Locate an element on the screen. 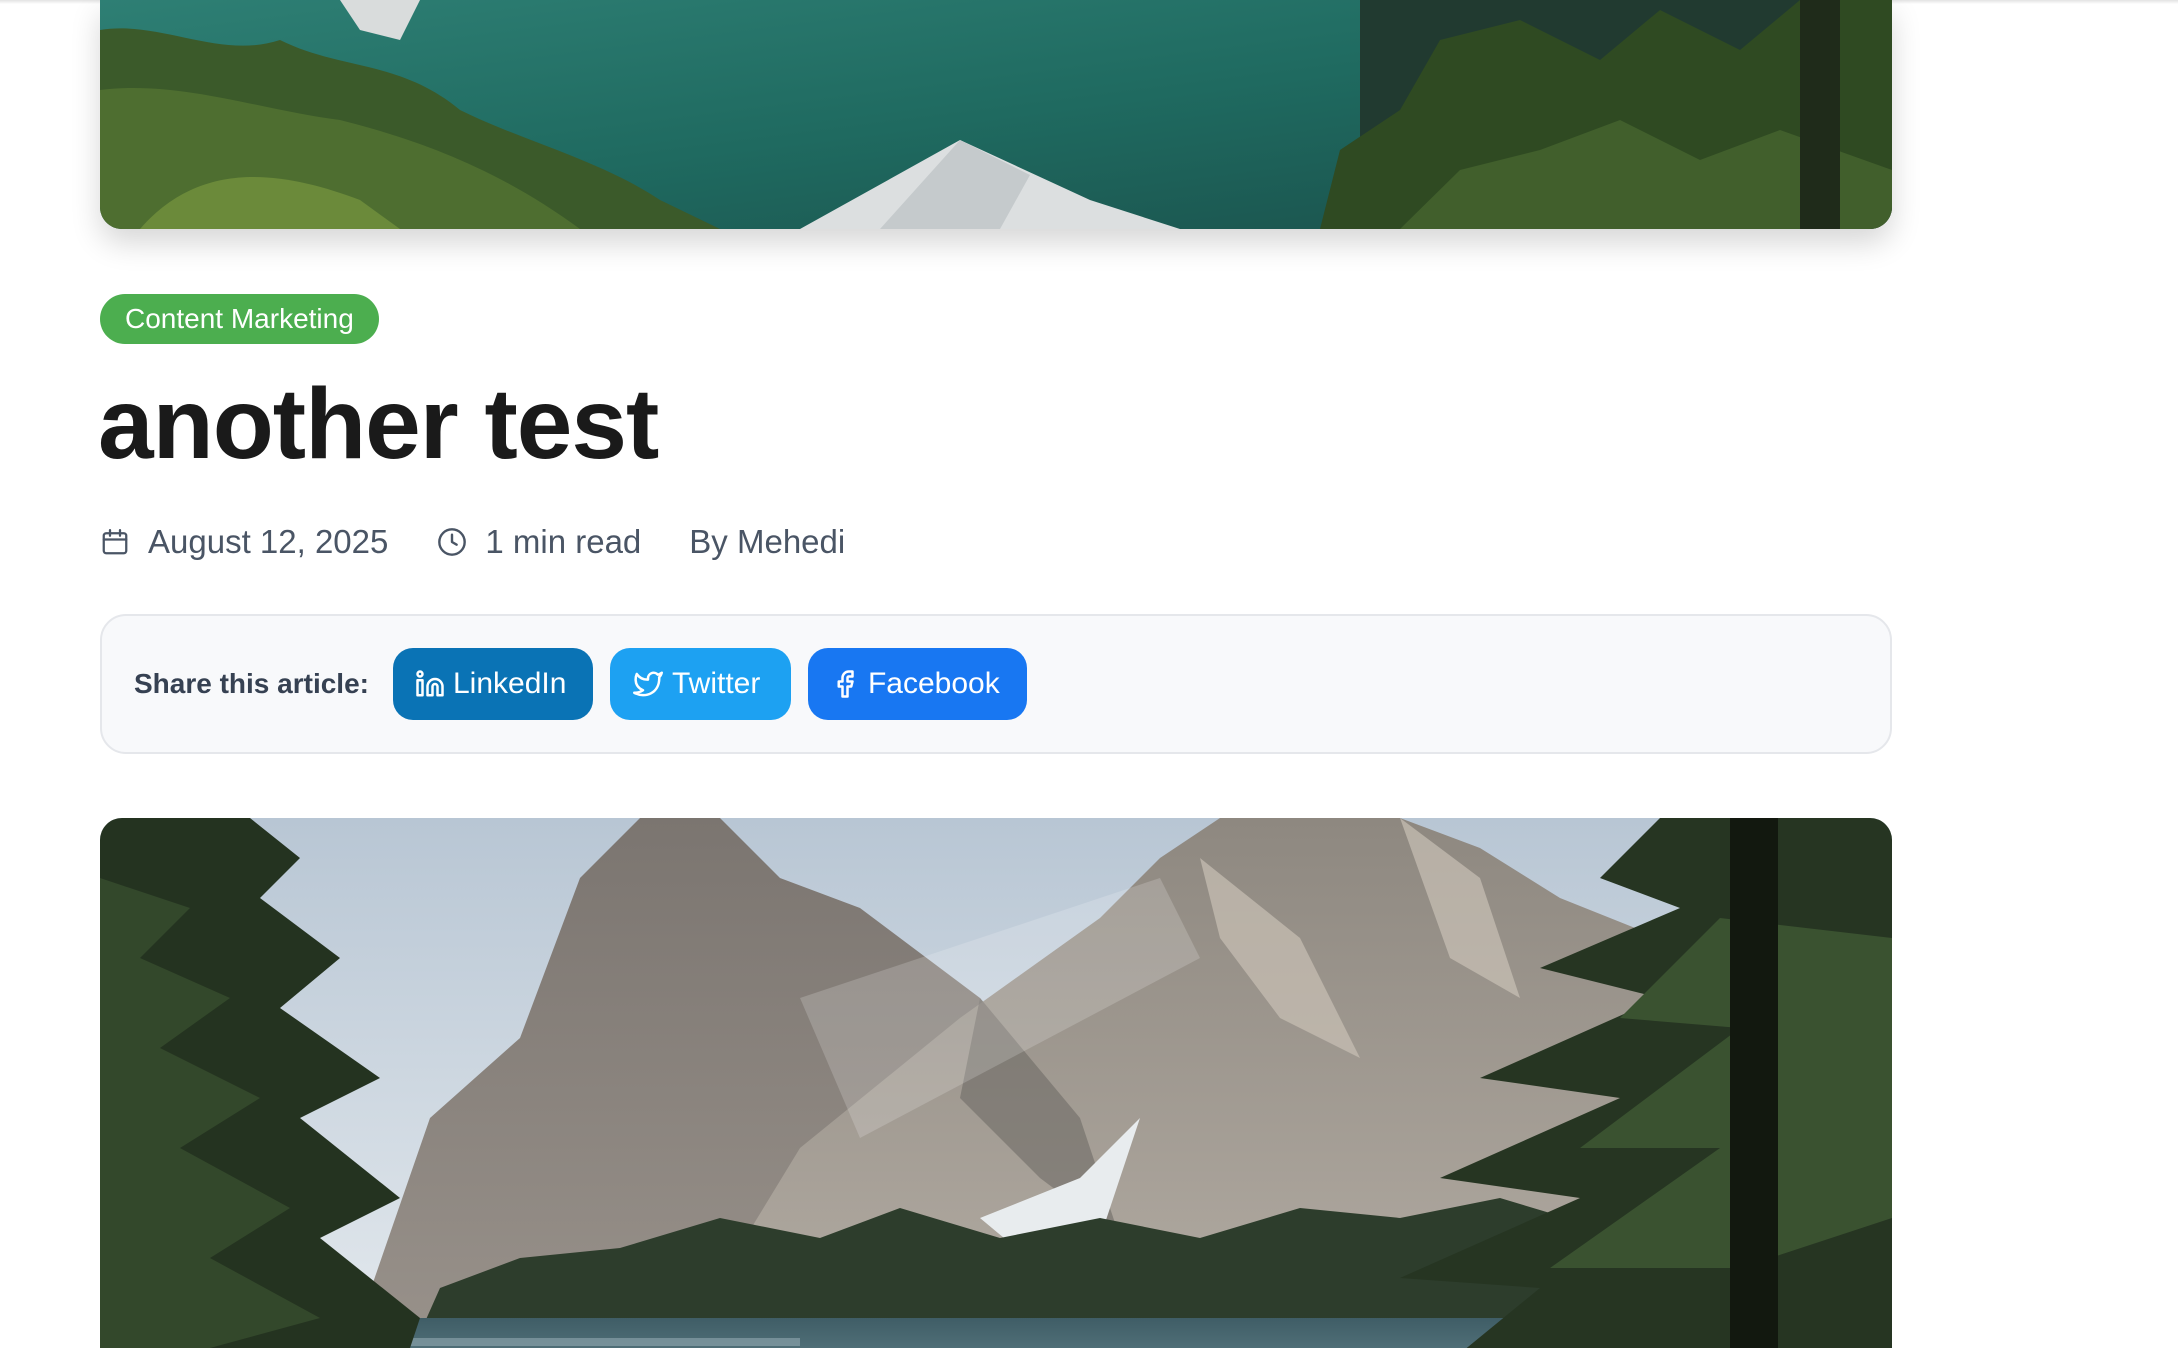  post-date: August 12, 2025 is located at coordinates (268, 541).